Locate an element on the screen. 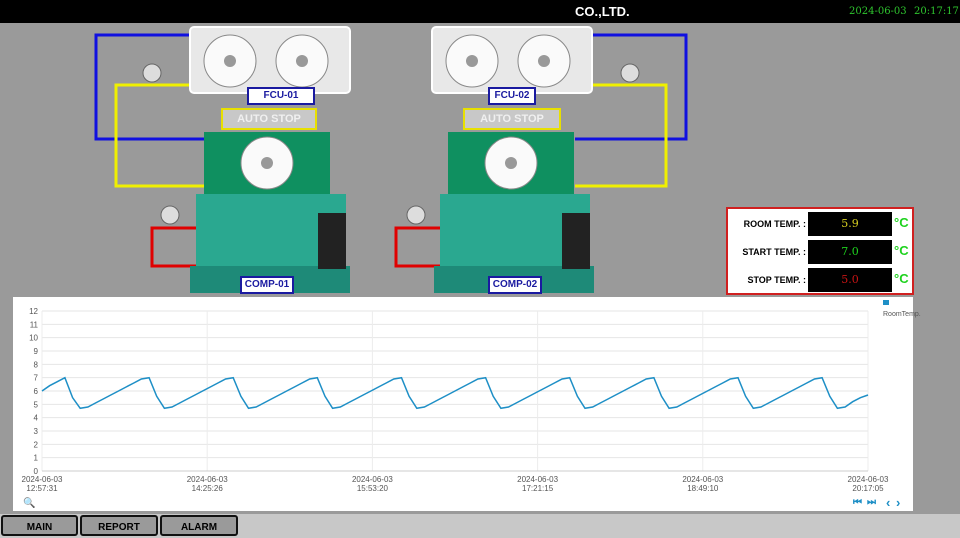 Image resolution: width=960 pixels, height=538 pixels. y-tick-label: 6 is located at coordinates (36, 391).